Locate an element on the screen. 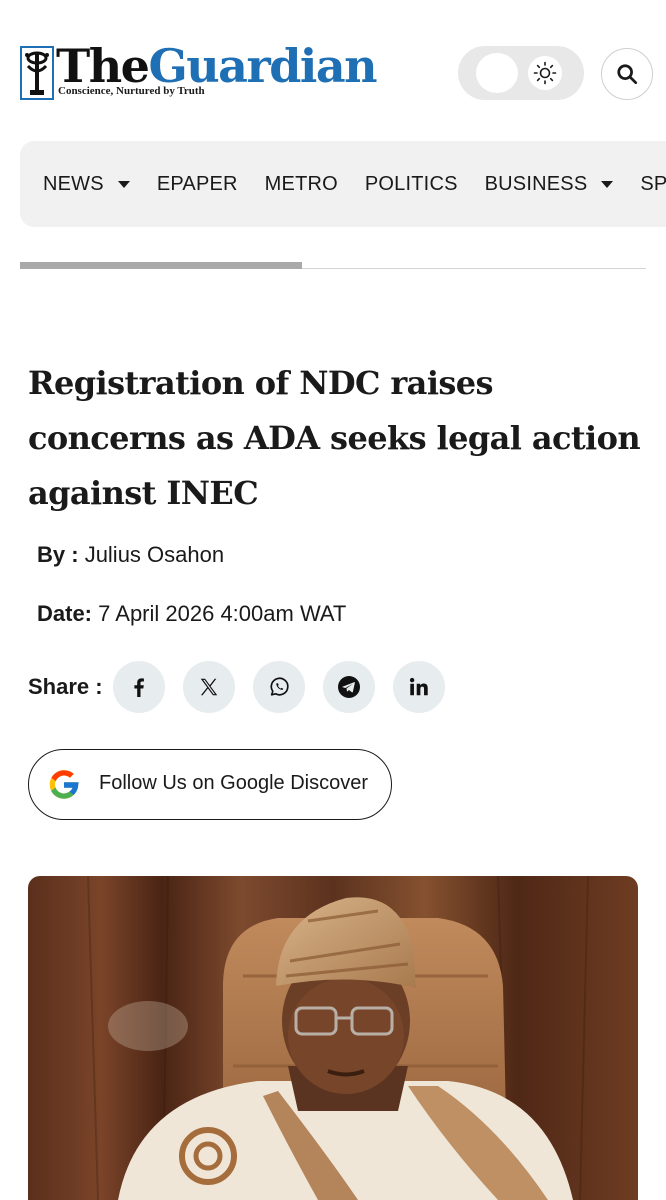  nav-item-label: SPORT is located at coordinates (653, 183).